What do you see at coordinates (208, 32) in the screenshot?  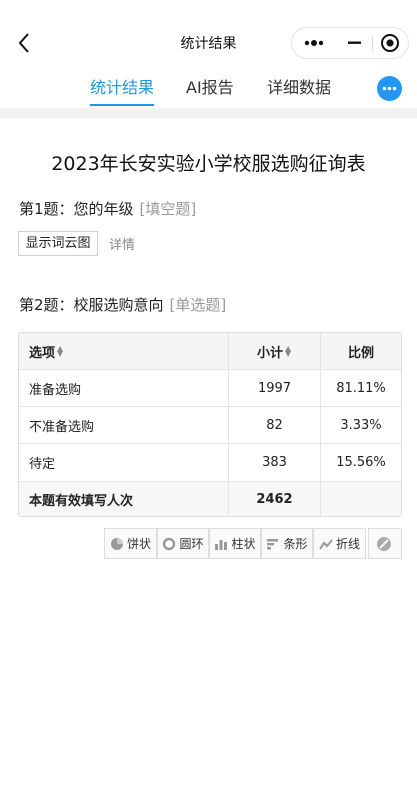 I see `top-navbar: 统计结果` at bounding box center [208, 32].